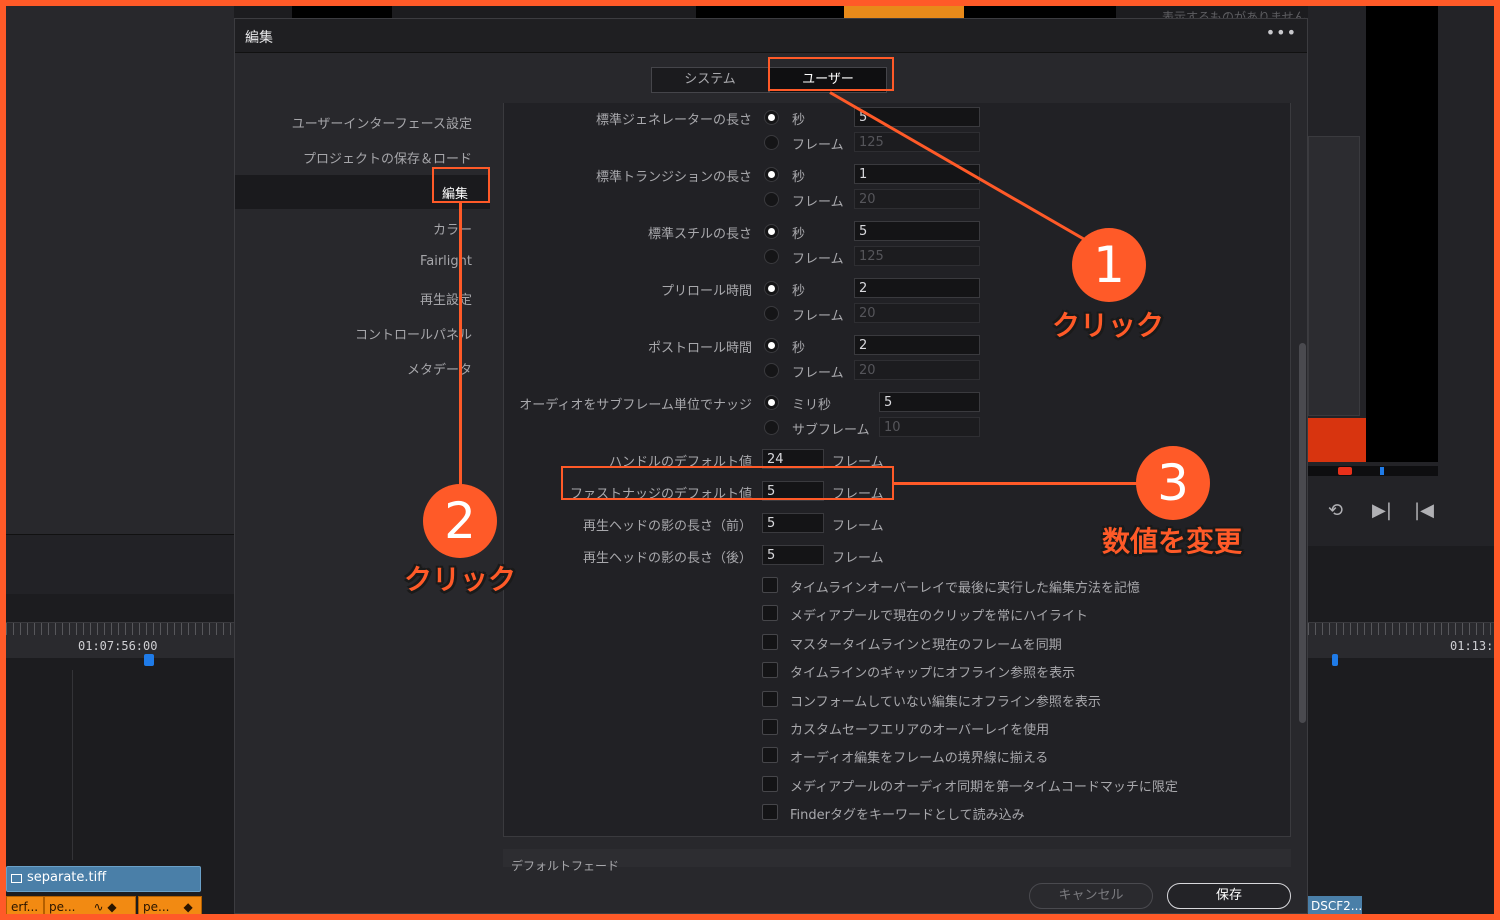 This screenshot has height=920, width=1500. I want to click on seconds-input: 5, so click(917, 231).